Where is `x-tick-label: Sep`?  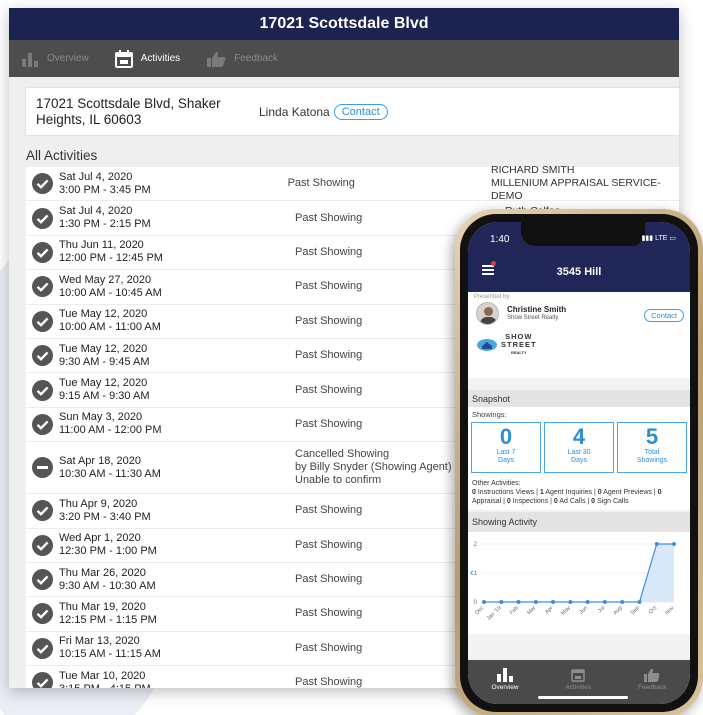 x-tick-label: Sep is located at coordinates (635, 610).